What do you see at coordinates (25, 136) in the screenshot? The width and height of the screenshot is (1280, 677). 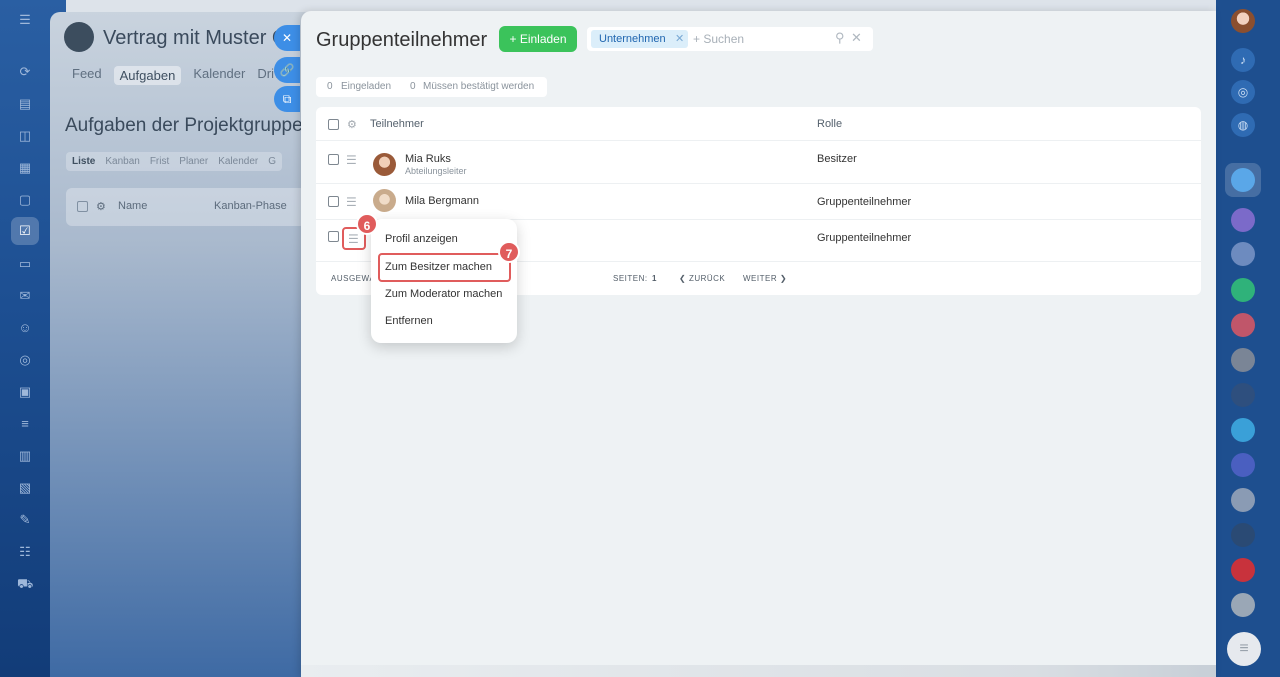 I see `chat-icon: ◫` at bounding box center [25, 136].